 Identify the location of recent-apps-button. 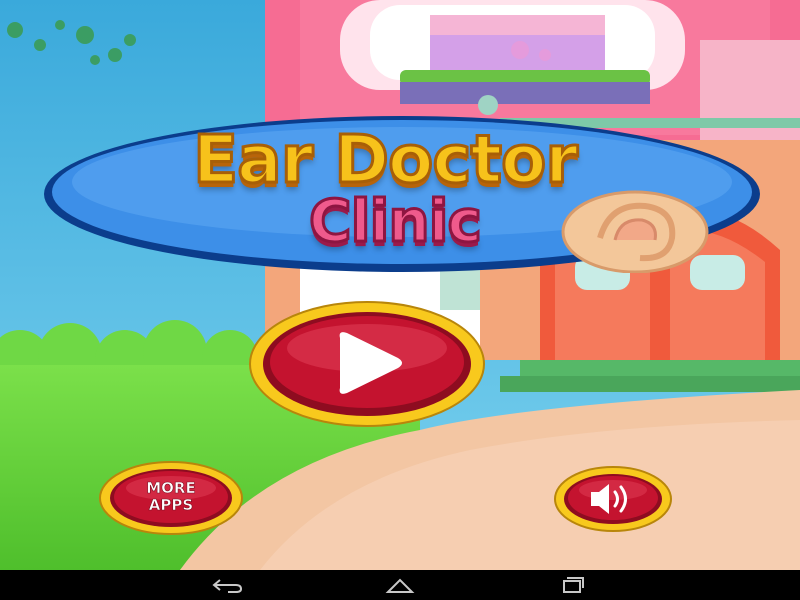
(572, 585).